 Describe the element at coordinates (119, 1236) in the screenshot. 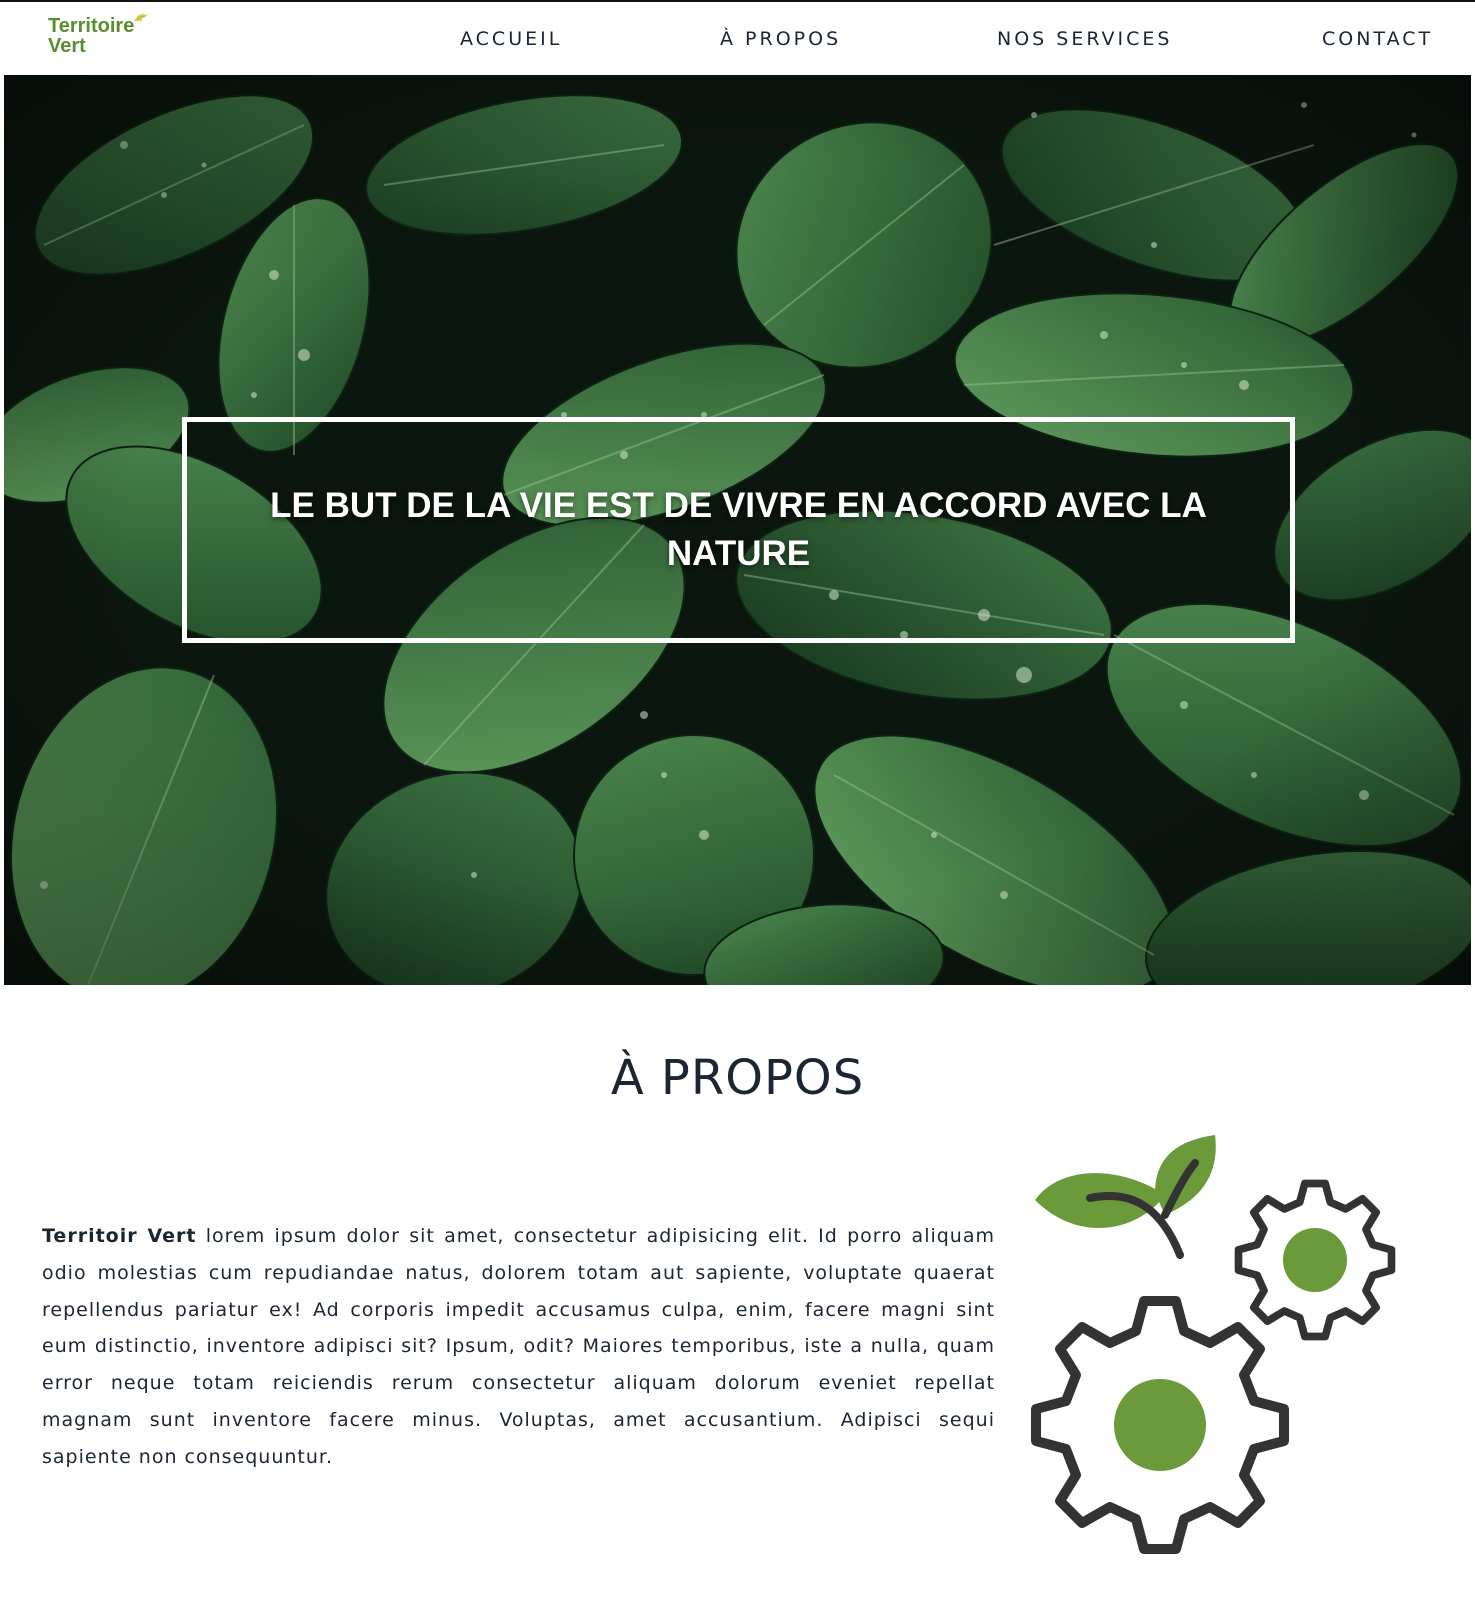

I see `about-brand-name: Territoir Vert` at that location.